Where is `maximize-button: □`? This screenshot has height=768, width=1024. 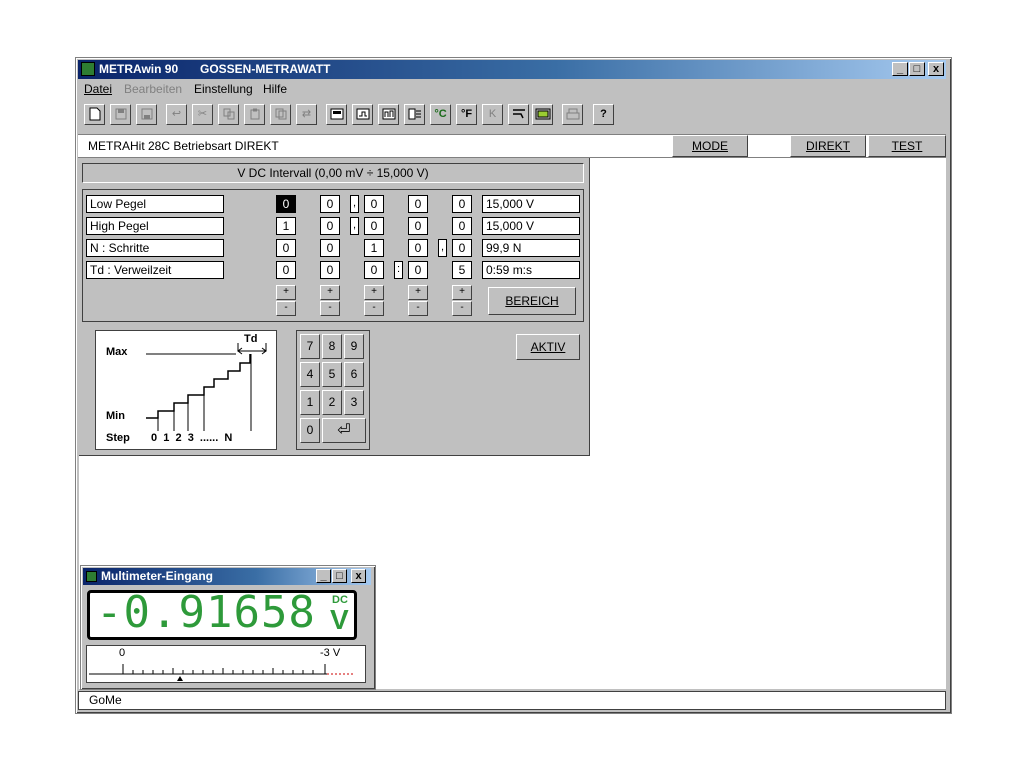 maximize-button: □ is located at coordinates (917, 69).